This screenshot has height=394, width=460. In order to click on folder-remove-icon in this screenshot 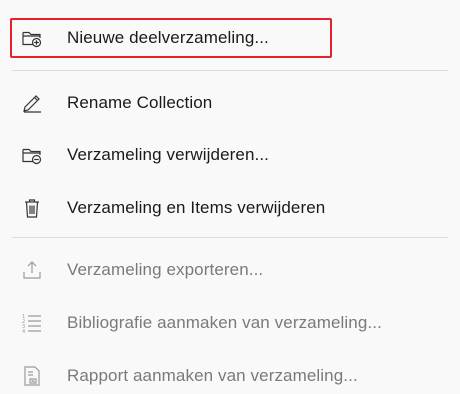, I will do `click(32, 155)`.